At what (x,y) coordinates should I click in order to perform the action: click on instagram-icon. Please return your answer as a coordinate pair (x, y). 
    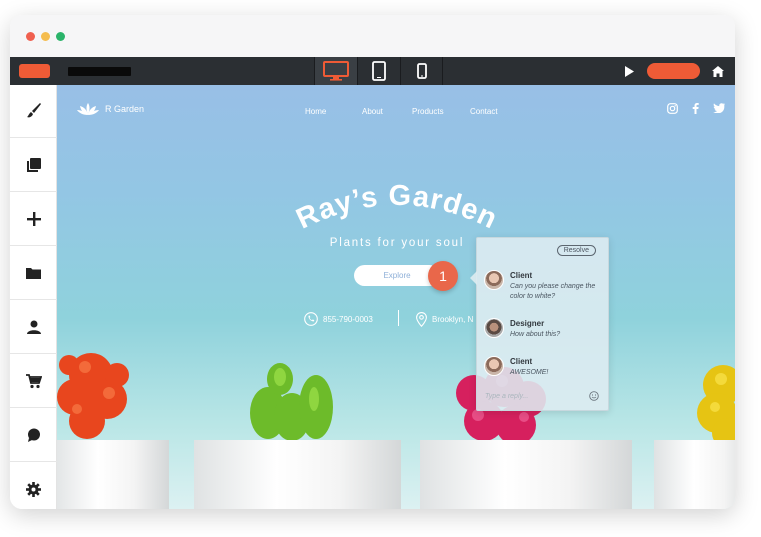
    Looking at the image, I should click on (672, 108).